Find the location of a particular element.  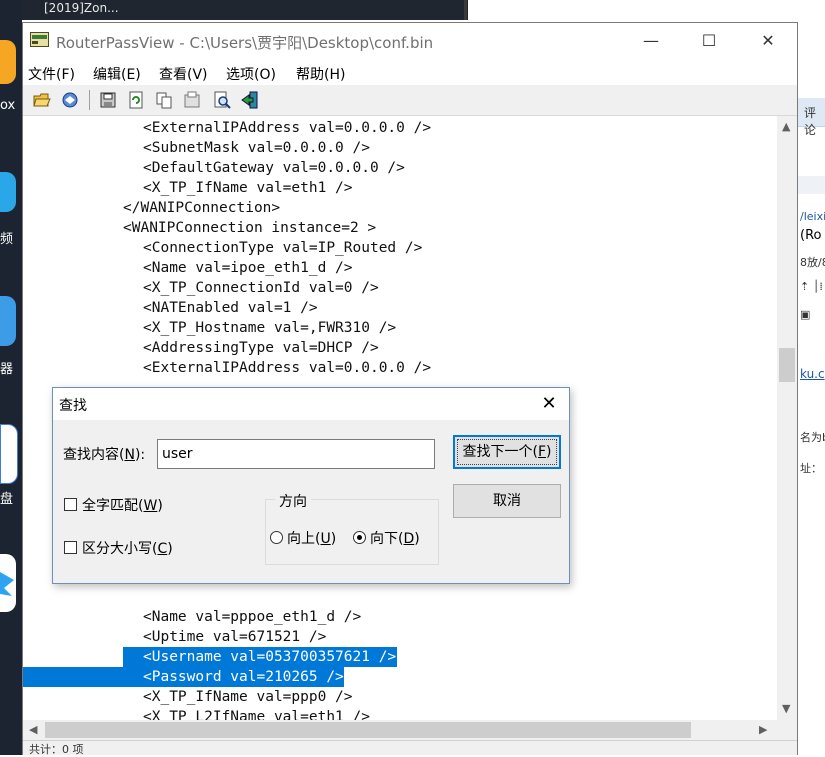

xml-line: <SubnetMask val=0.0.0.0 /> is located at coordinates (256, 148).